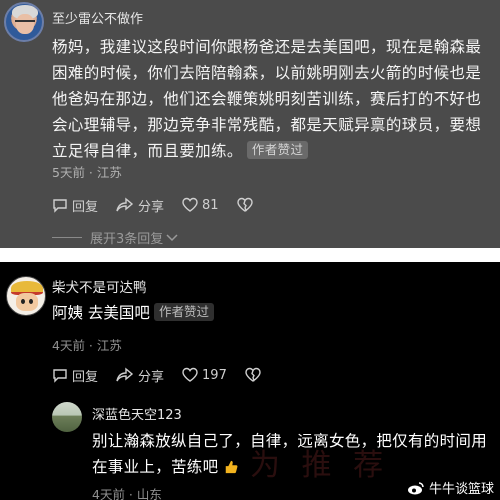 This screenshot has height=500, width=500. What do you see at coordinates (99, 286) in the screenshot?
I see `comment-username: 柴犬不是可达鸭` at bounding box center [99, 286].